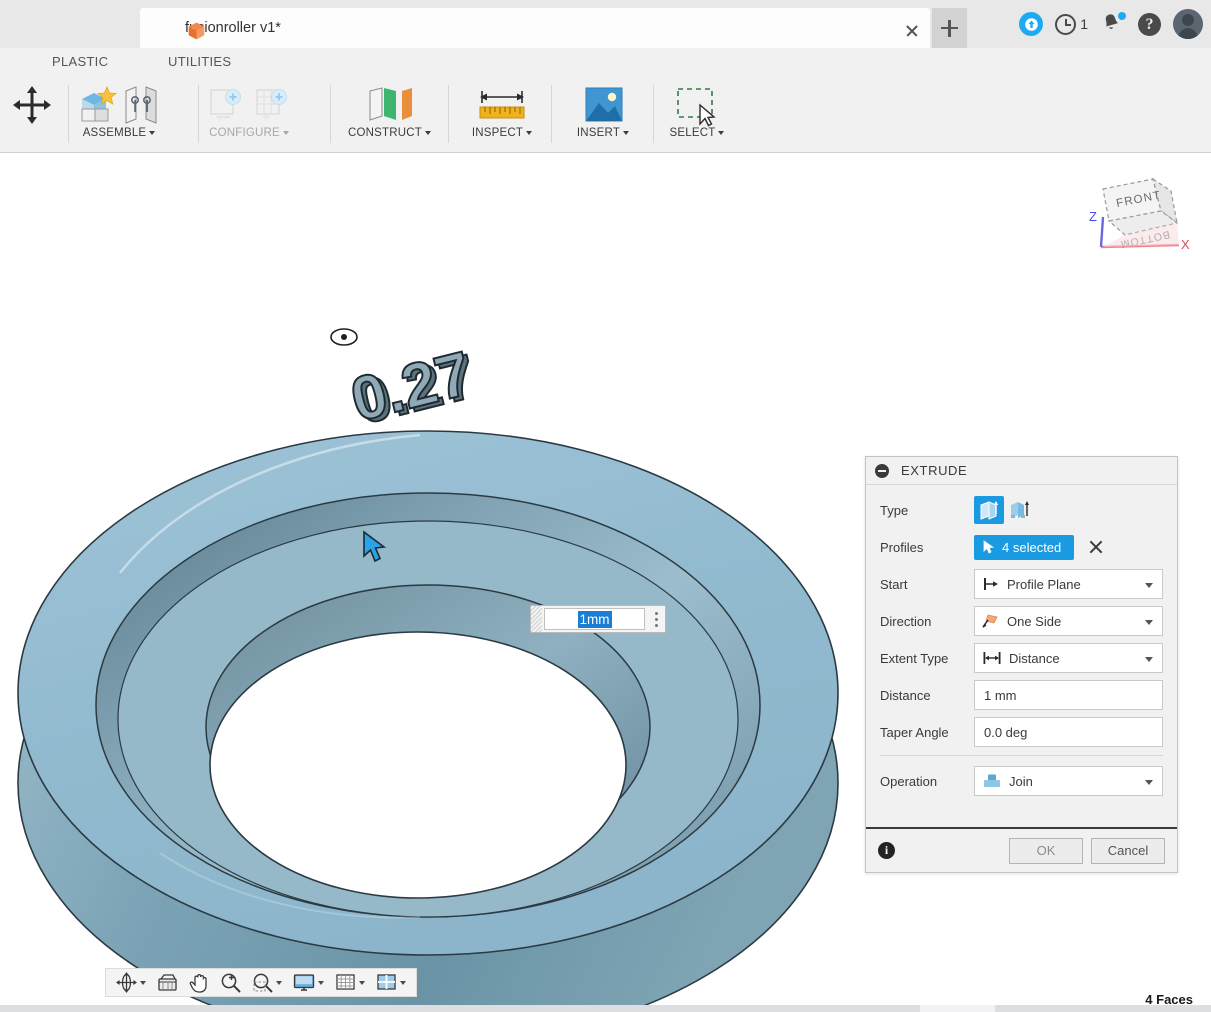 Image resolution: width=1211 pixels, height=1012 pixels. What do you see at coordinates (1068, 781) in the screenshot?
I see `operation-dropdown: Join` at bounding box center [1068, 781].